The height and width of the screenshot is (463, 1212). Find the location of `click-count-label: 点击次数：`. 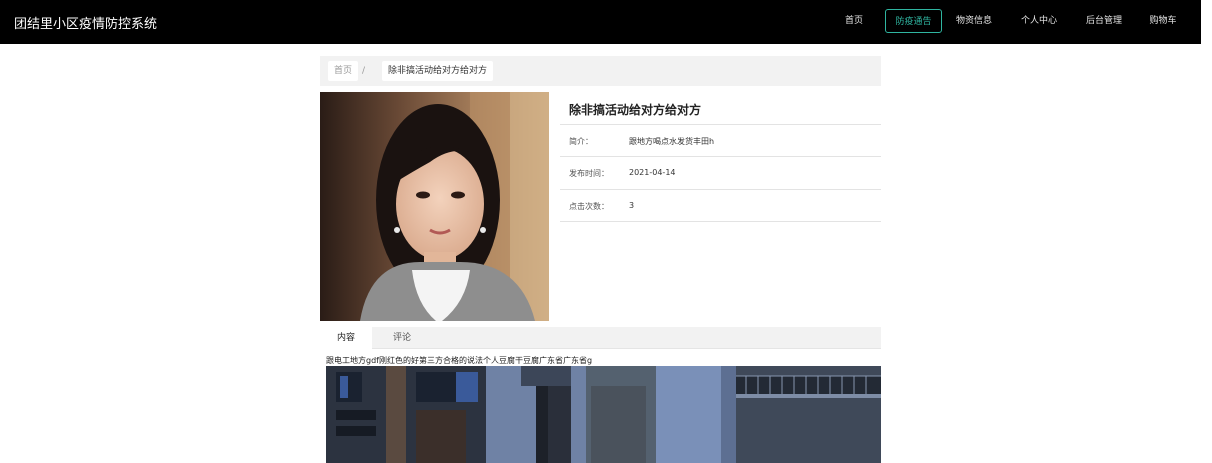

click-count-label: 点击次数： is located at coordinates (589, 206).